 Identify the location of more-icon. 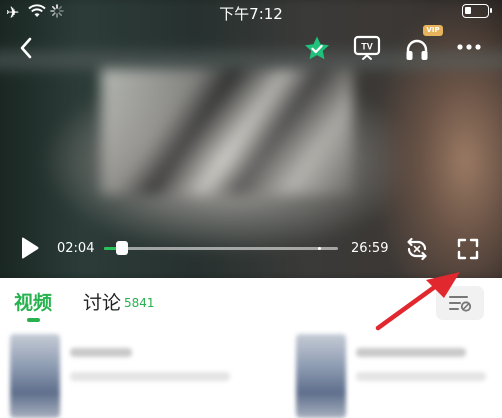
(469, 47).